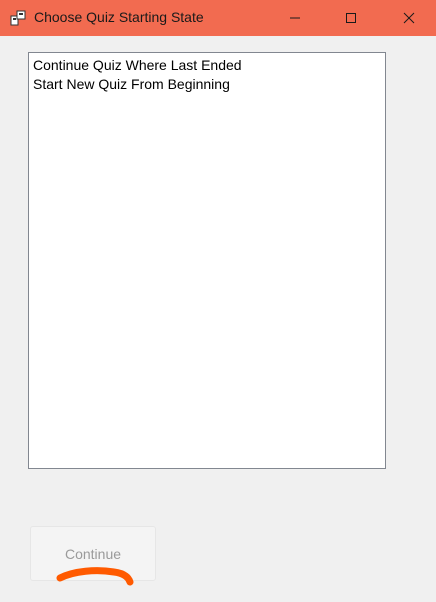  What do you see at coordinates (93, 553) in the screenshot?
I see `continue-button: Continue` at bounding box center [93, 553].